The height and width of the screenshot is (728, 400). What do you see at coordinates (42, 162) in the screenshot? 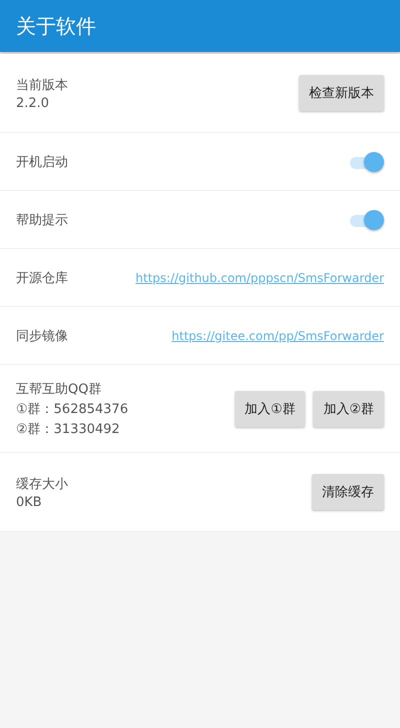
I see `setting-label: 开机启动` at bounding box center [42, 162].